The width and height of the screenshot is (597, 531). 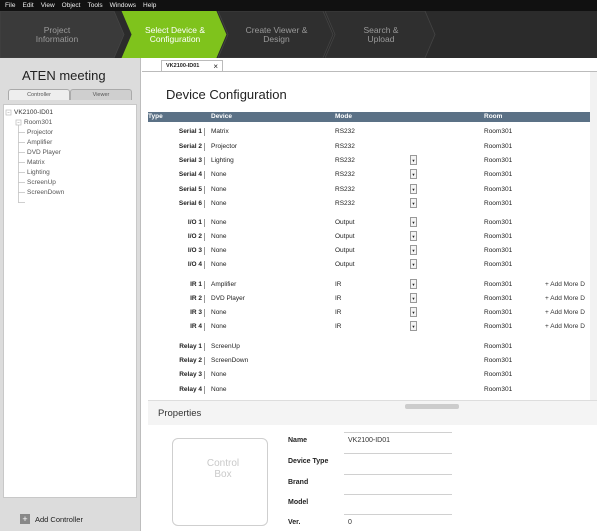 I want to click on tree-item: Lighting, so click(x=38, y=172).